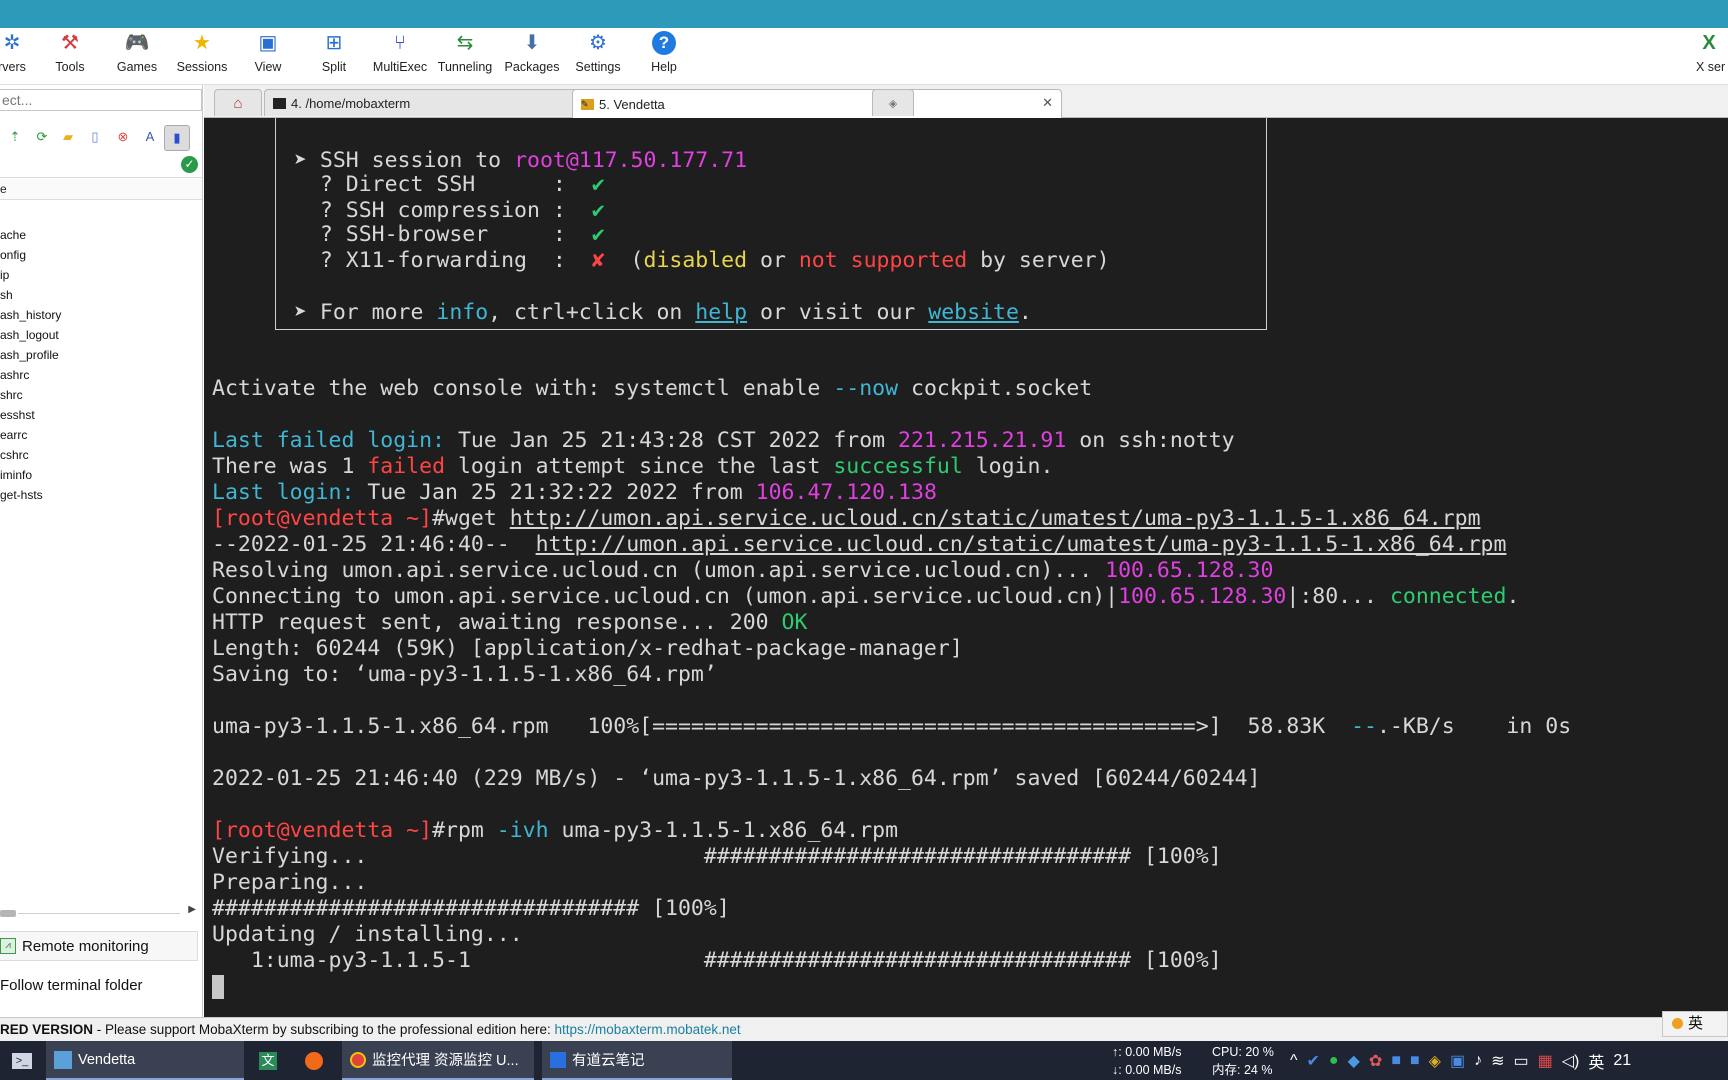 Image resolution: width=1728 pixels, height=1080 pixels. What do you see at coordinates (400, 43) in the screenshot?
I see `multiexec-icon: ⑂` at bounding box center [400, 43].